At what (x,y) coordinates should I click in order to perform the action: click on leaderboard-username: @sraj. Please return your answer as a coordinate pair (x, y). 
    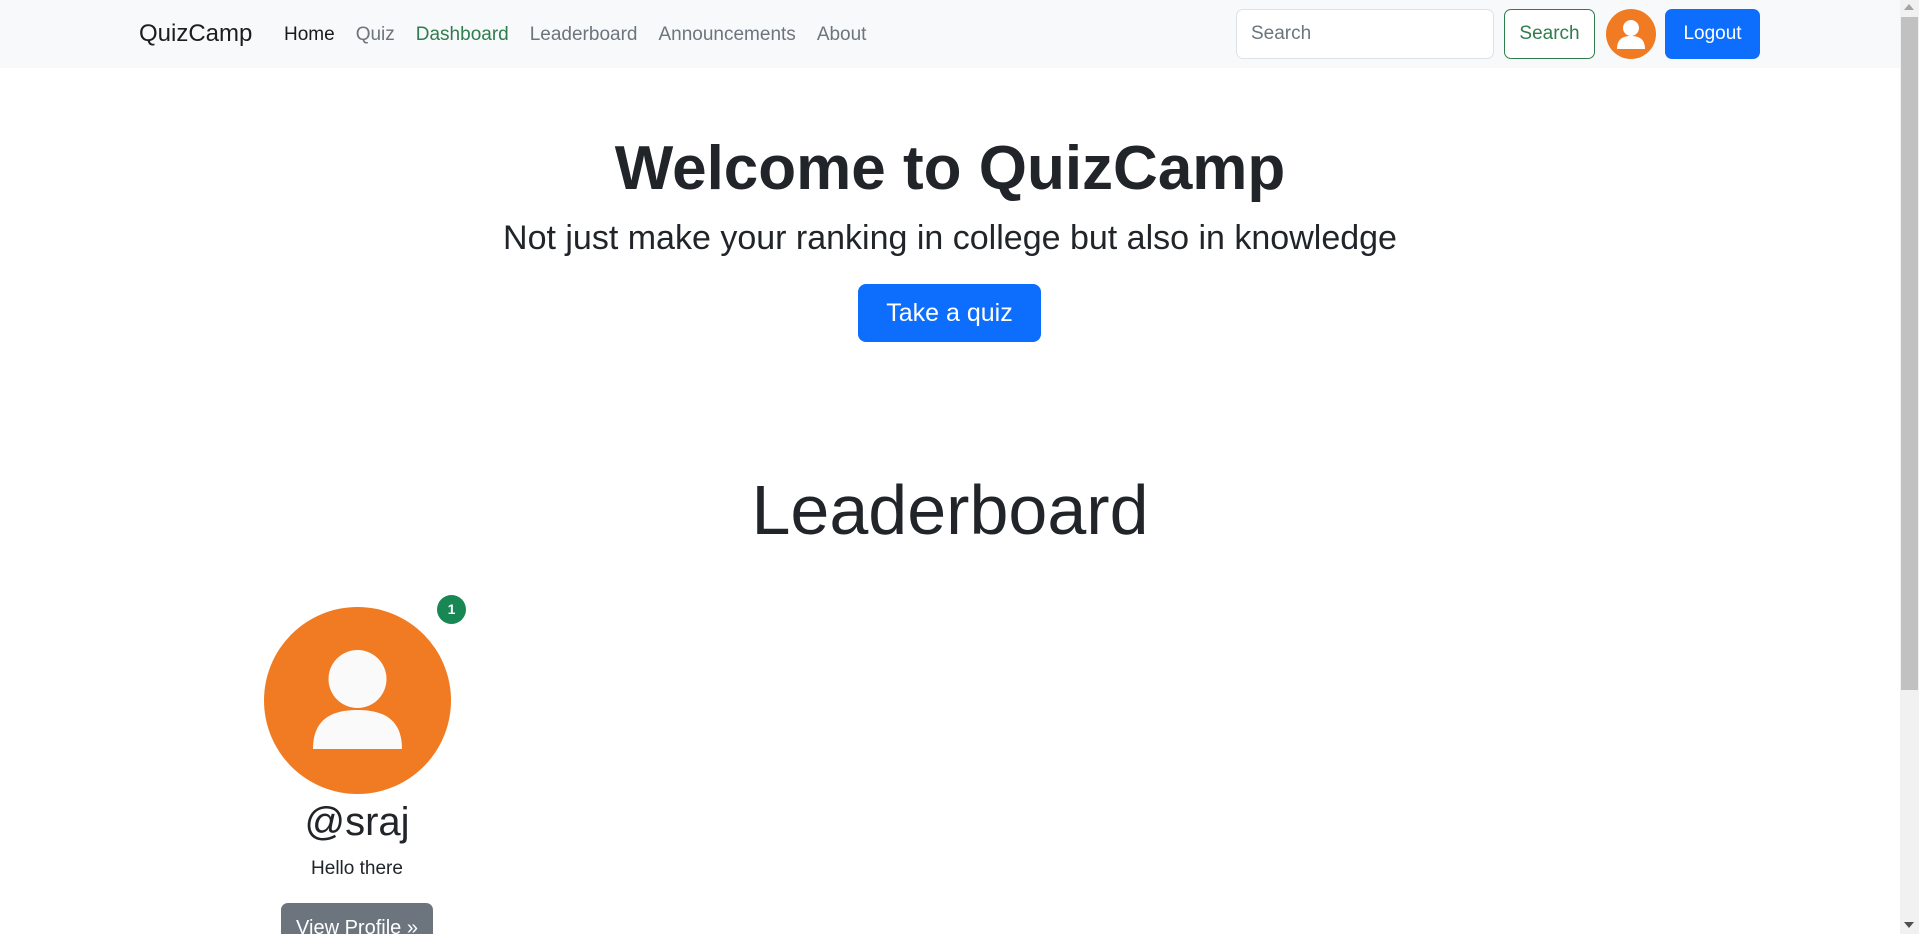
    Looking at the image, I should click on (357, 822).